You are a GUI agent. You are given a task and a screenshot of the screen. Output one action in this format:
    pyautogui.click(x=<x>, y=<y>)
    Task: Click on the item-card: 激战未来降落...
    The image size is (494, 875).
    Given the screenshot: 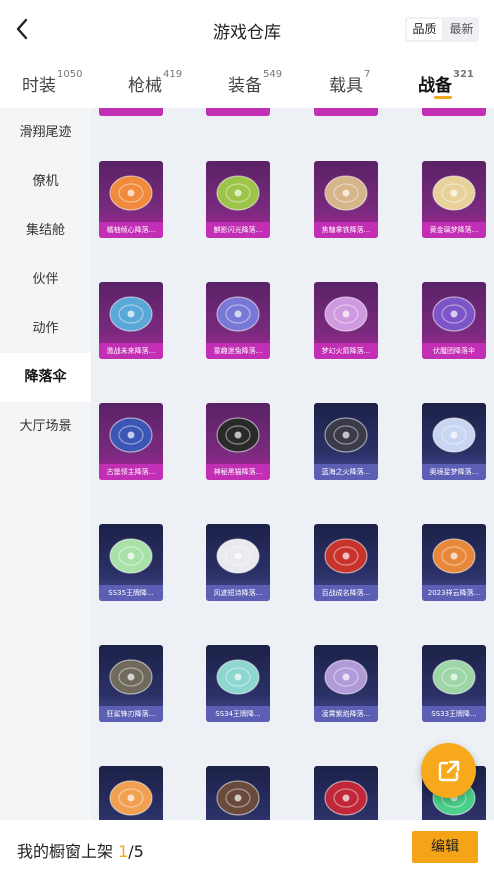 What is the action you would take?
    pyautogui.click(x=131, y=320)
    